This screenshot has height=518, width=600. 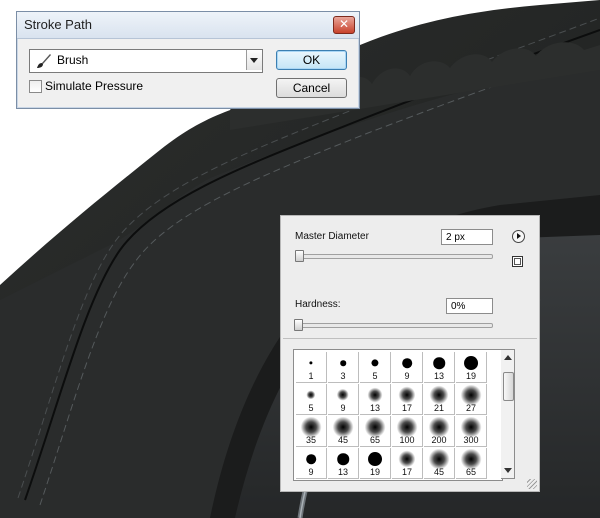 I want to click on new-preset-icon, so click(x=517, y=261).